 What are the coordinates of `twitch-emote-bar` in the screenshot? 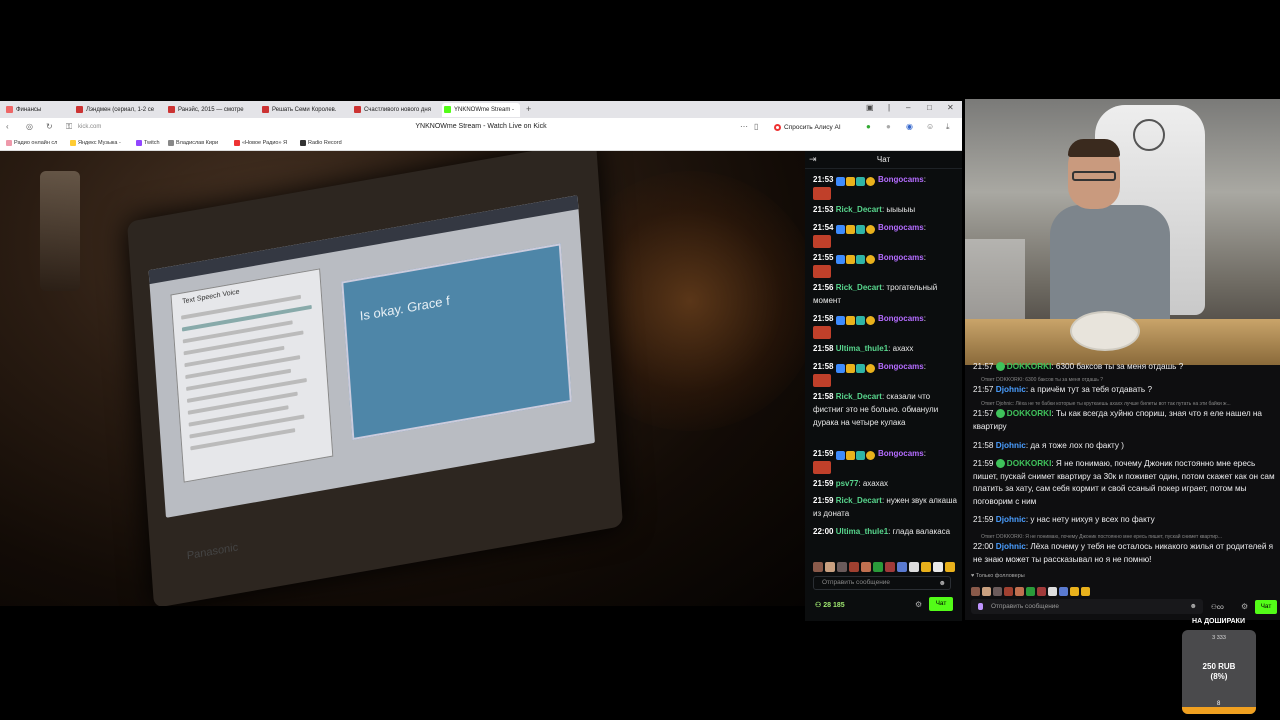 It's located at (1071, 589).